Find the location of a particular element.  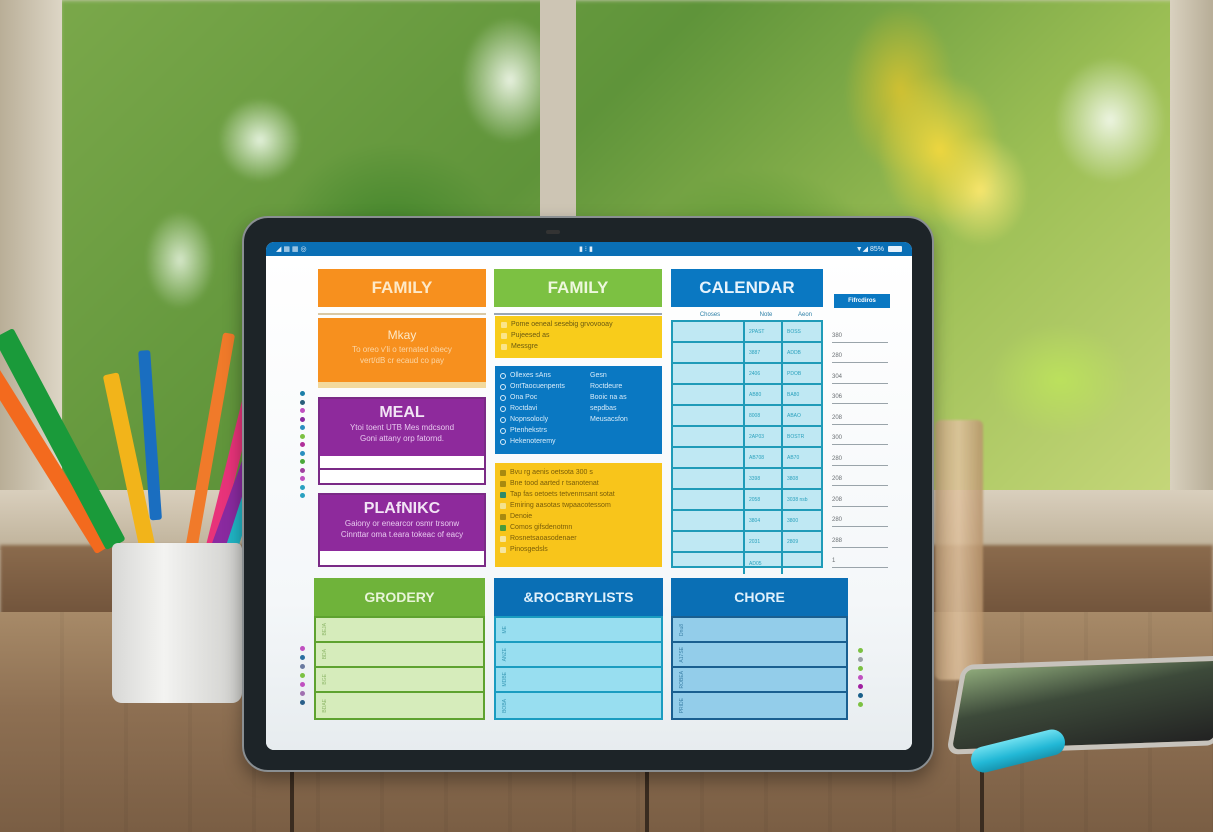

list-item: Pinosgedsls is located at coordinates (578, 549).